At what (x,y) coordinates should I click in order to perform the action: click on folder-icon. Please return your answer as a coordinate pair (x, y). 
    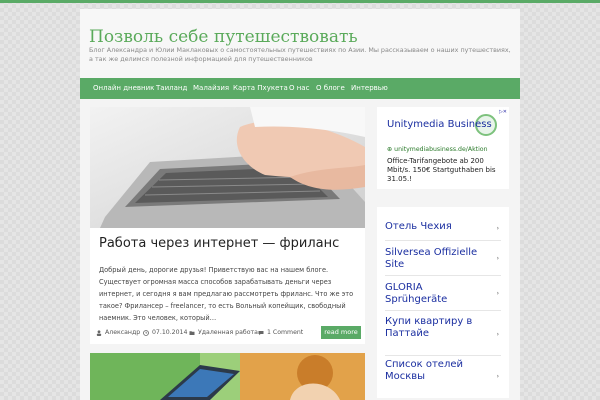
    Looking at the image, I should click on (192, 332).